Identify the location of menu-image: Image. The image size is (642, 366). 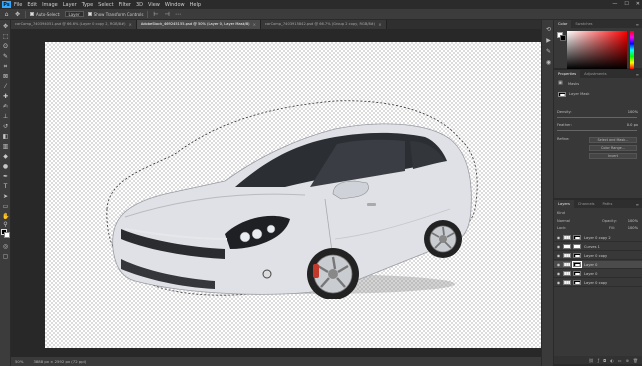
(50, 5).